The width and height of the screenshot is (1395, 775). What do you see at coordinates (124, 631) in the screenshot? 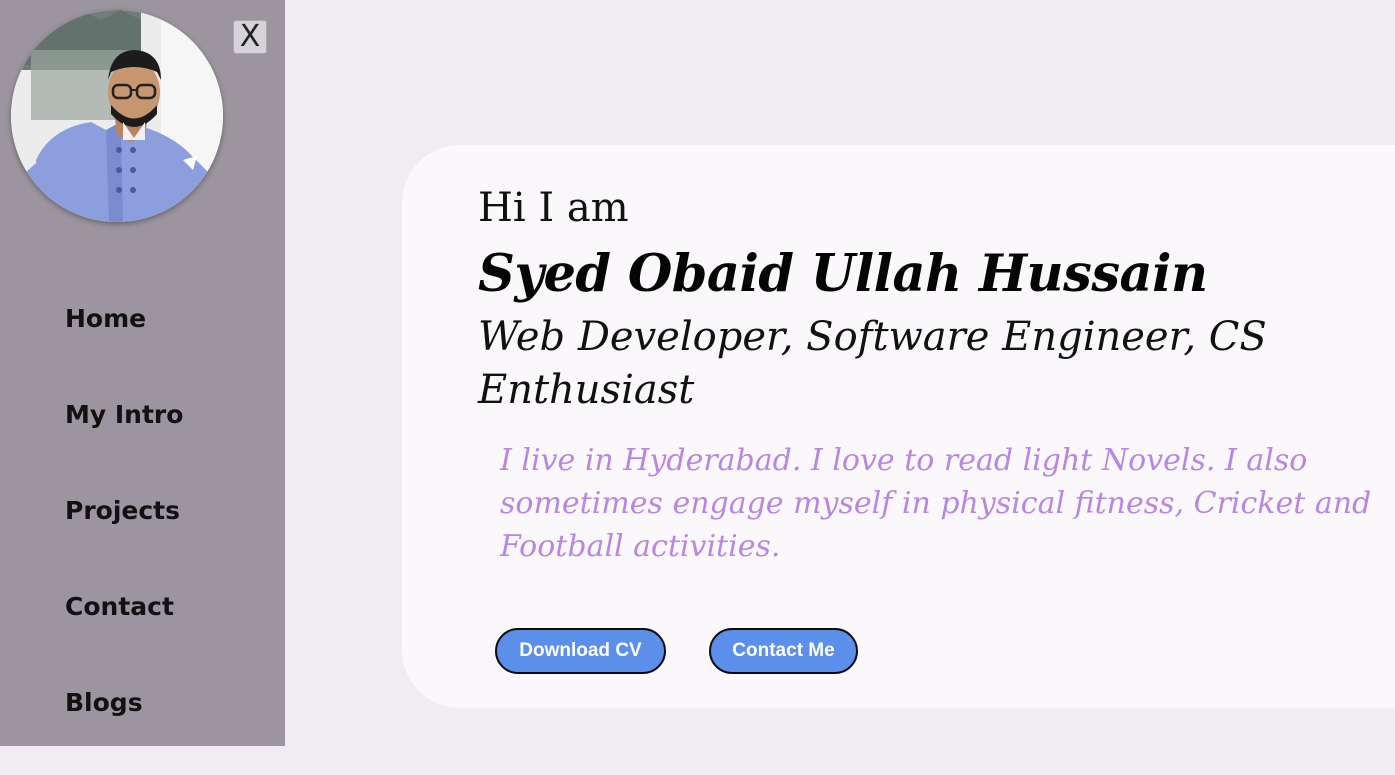
I see `nav-item-contact: Contact` at bounding box center [124, 631].